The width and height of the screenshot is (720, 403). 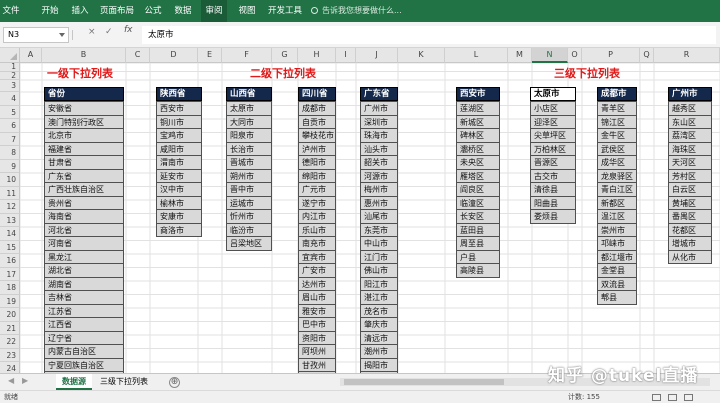 I want to click on list-cell: 新城区, so click(x=478, y=121).